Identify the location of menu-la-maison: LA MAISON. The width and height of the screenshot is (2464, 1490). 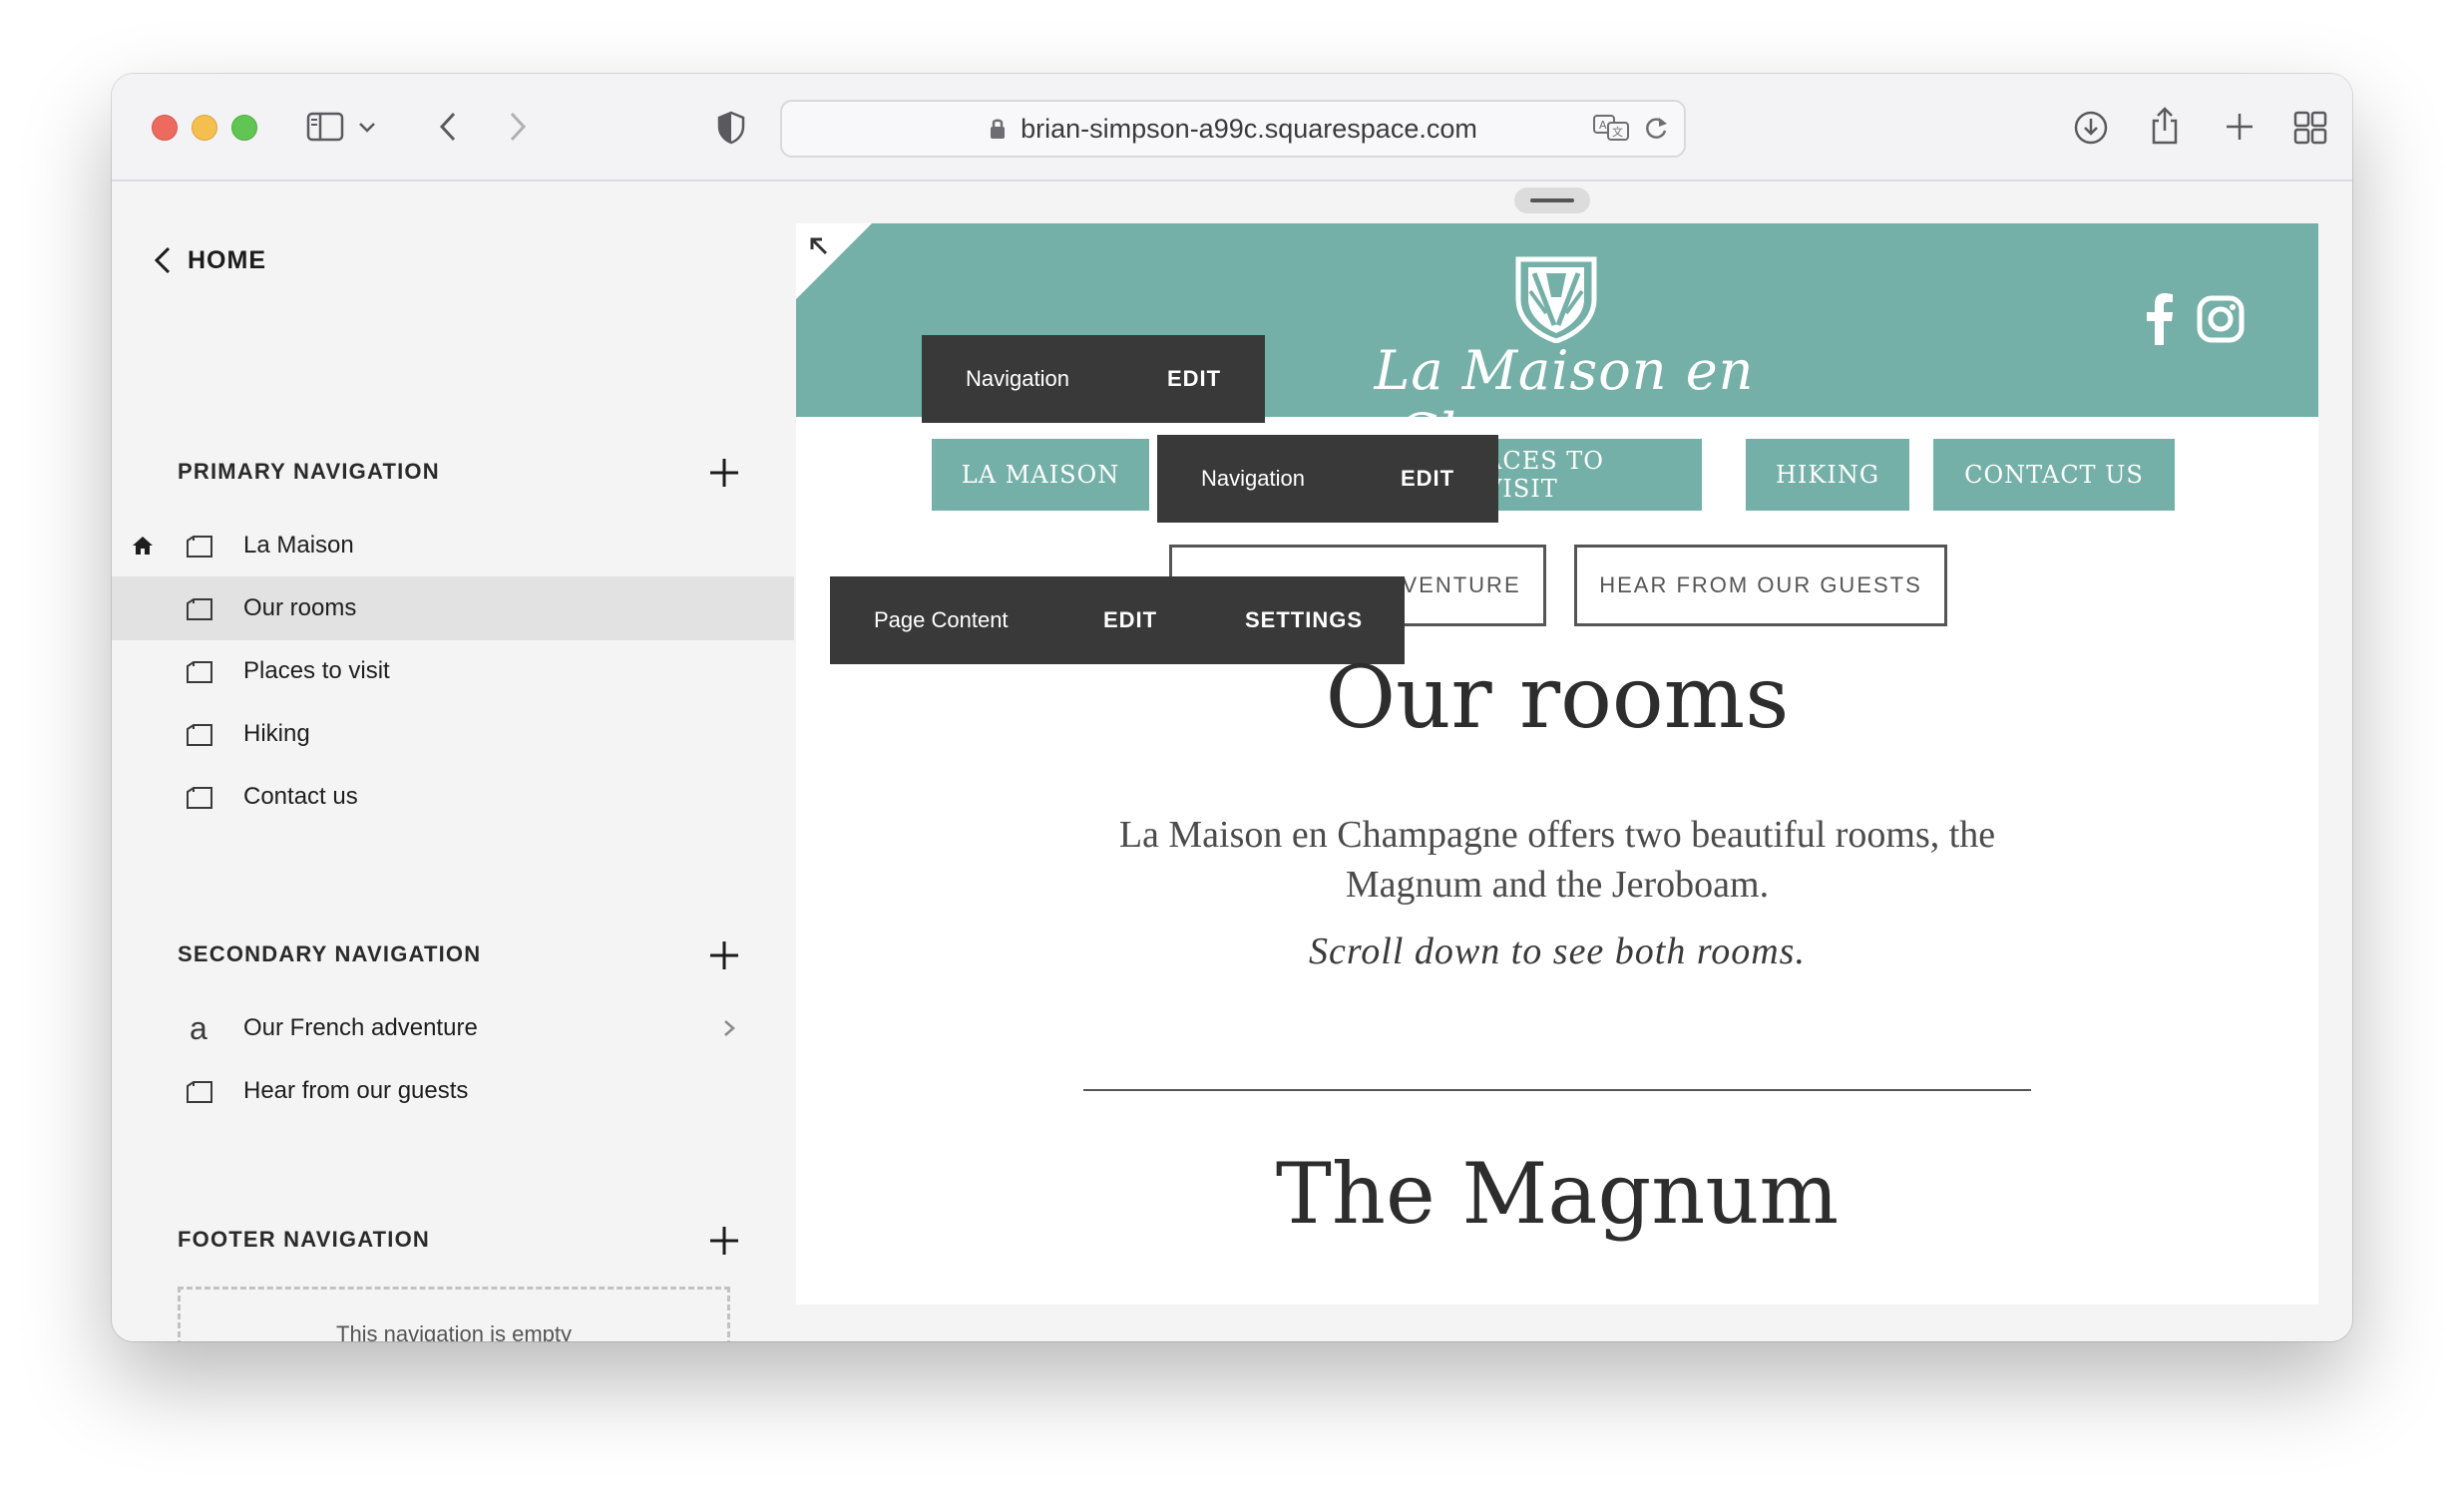
(1040, 475).